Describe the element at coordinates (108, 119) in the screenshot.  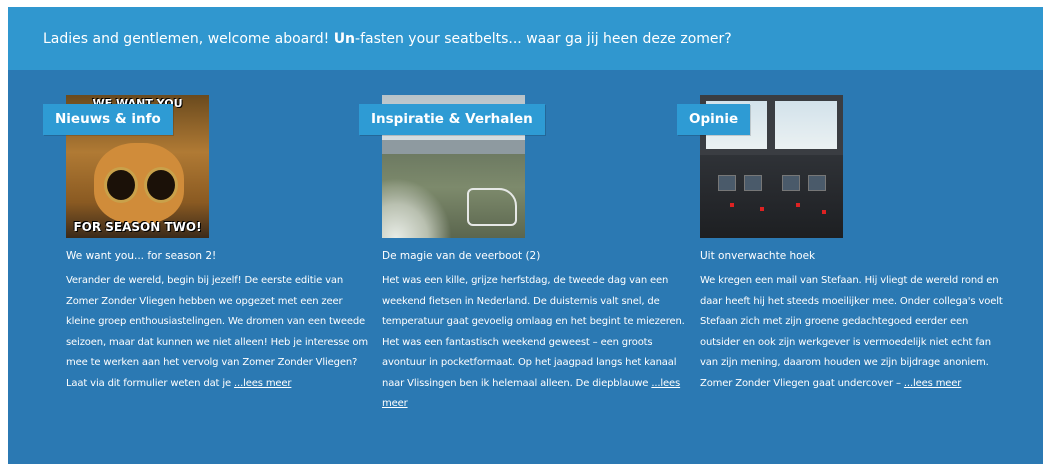
I see `category-tag-nieuws: Nieuws & info` at that location.